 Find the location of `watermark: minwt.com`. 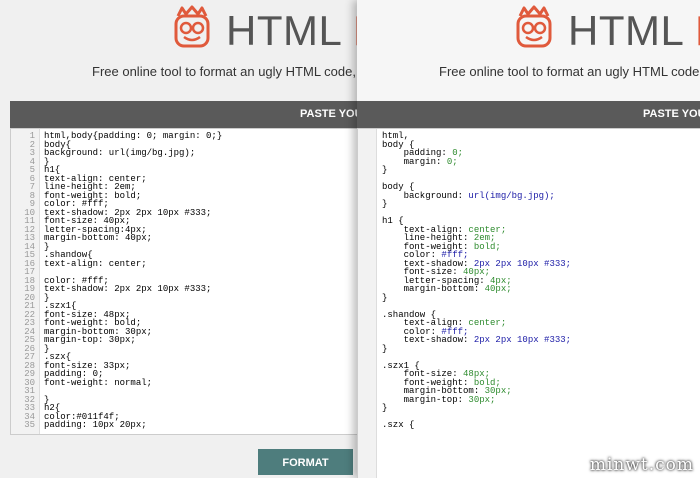

watermark: minwt.com is located at coordinates (641, 465).